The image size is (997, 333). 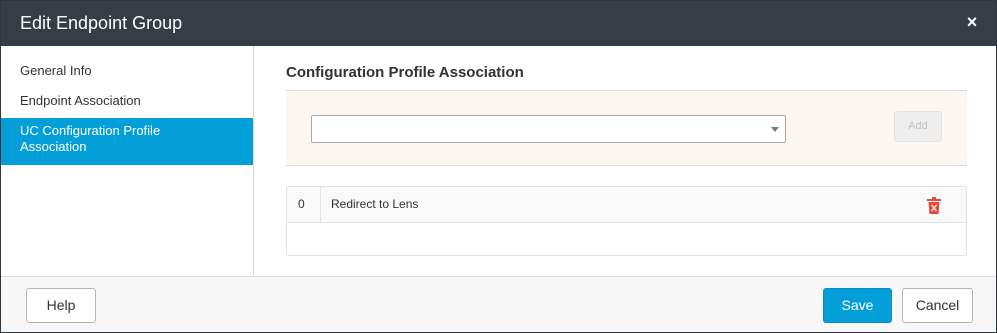 What do you see at coordinates (61, 305) in the screenshot?
I see `help-button: Help` at bounding box center [61, 305].